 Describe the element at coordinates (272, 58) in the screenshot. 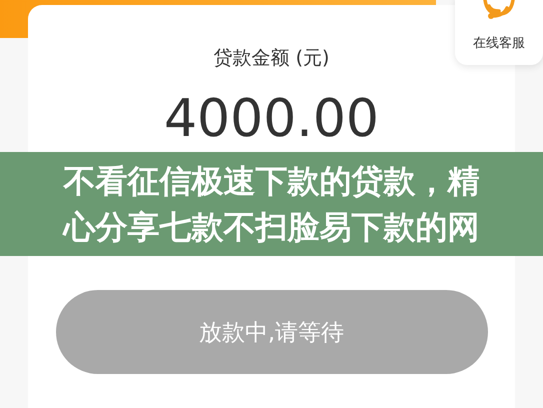

I see `amount-label: 贷款金额 (元)` at that location.